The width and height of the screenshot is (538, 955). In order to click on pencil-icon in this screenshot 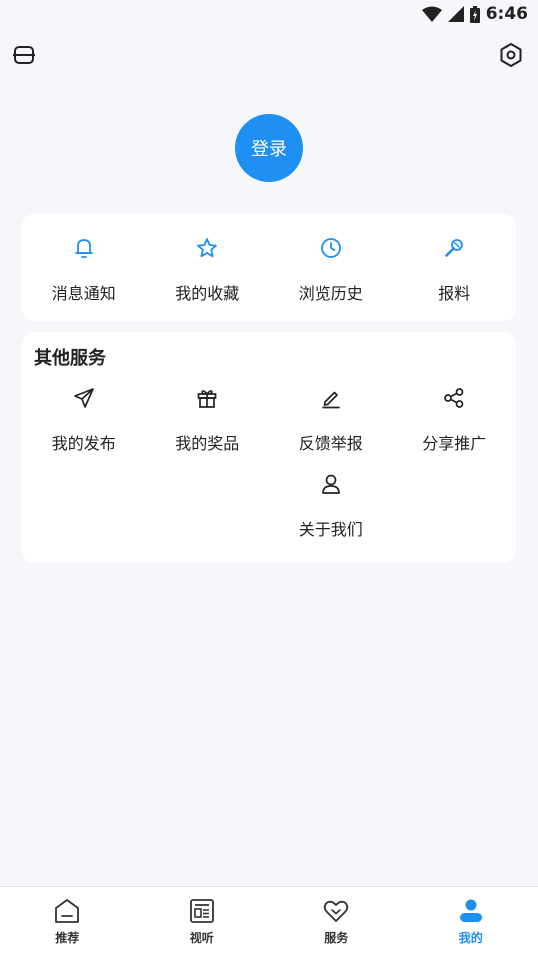, I will do `click(331, 398)`.